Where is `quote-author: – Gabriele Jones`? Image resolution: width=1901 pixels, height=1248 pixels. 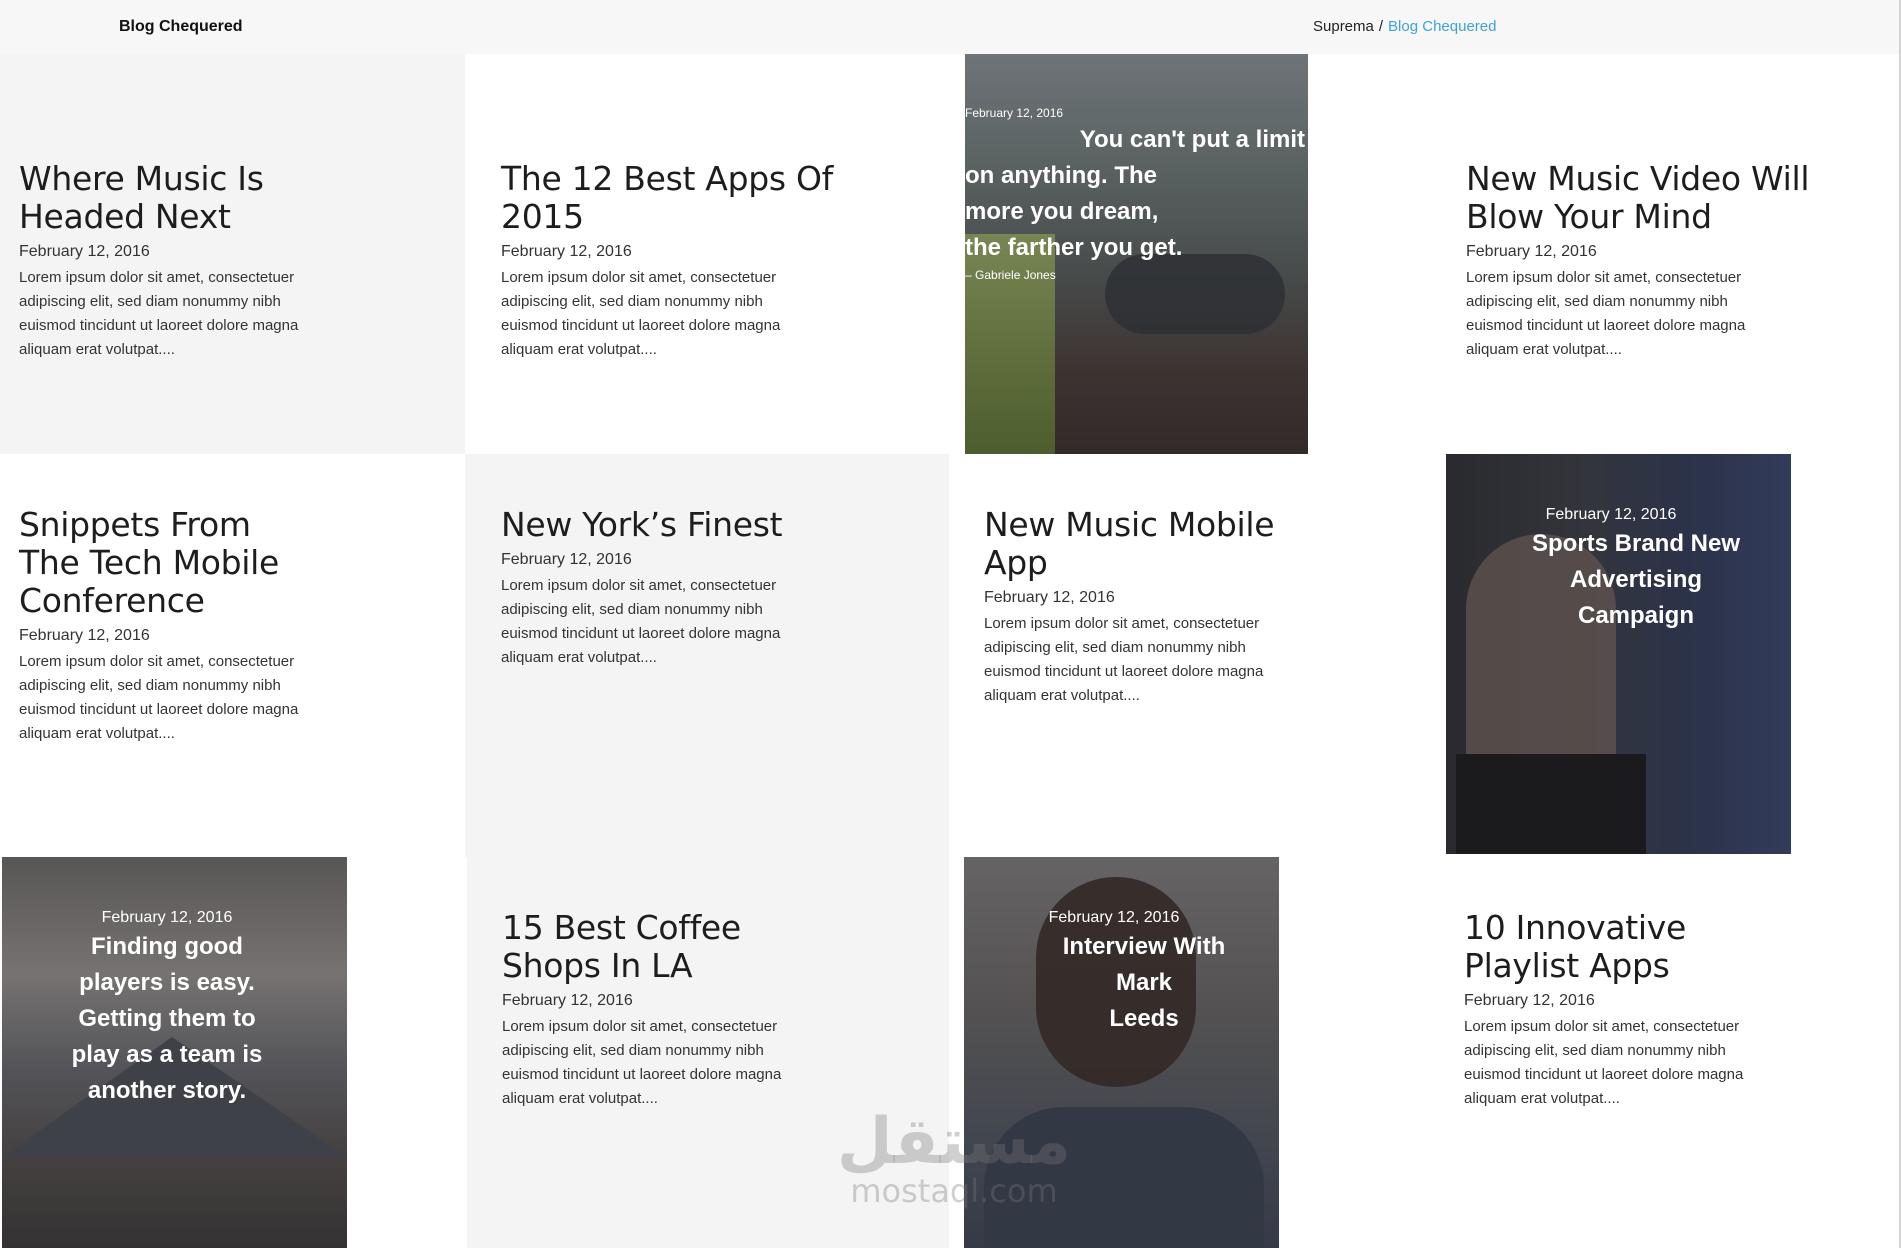
quote-author: – Gabriele Jones is located at coordinates (1010, 275).